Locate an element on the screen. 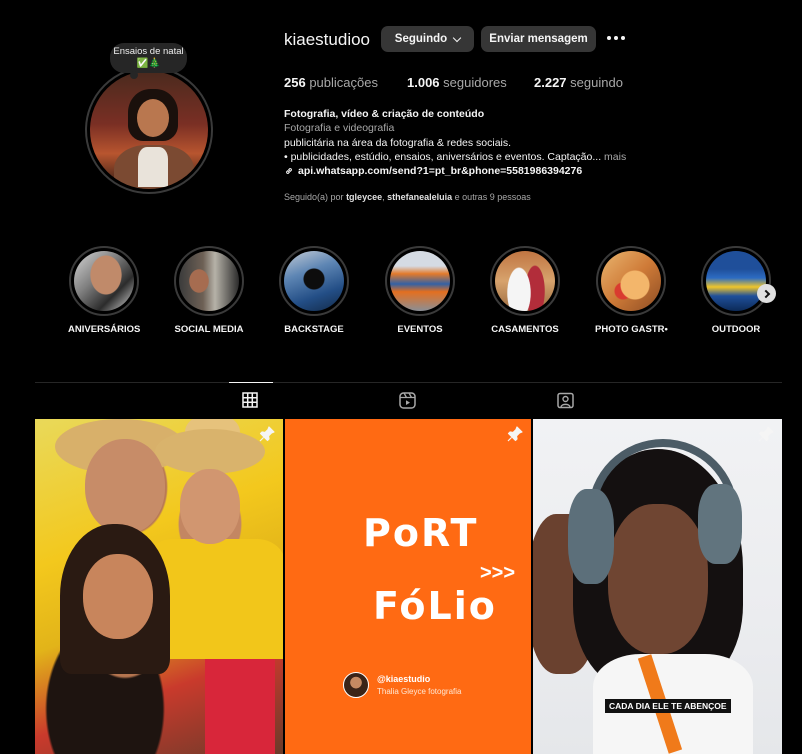 This screenshot has width=802, height=754. link-icon is located at coordinates (289, 171).